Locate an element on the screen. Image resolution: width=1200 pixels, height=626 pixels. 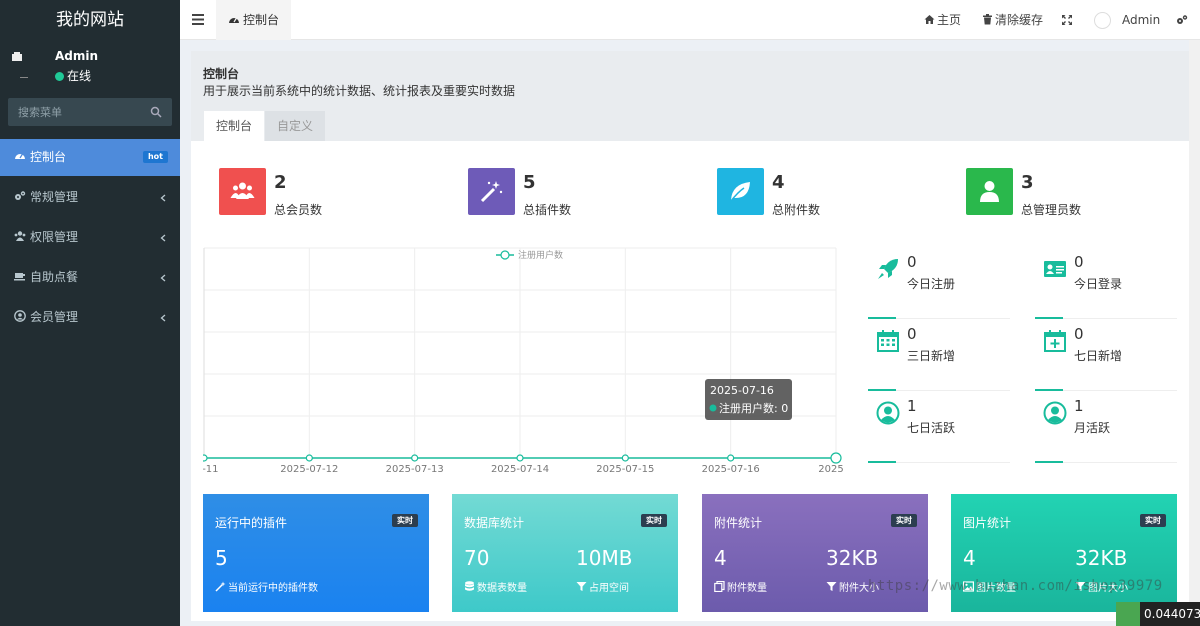
dashboard-icon is located at coordinates (20, 156).